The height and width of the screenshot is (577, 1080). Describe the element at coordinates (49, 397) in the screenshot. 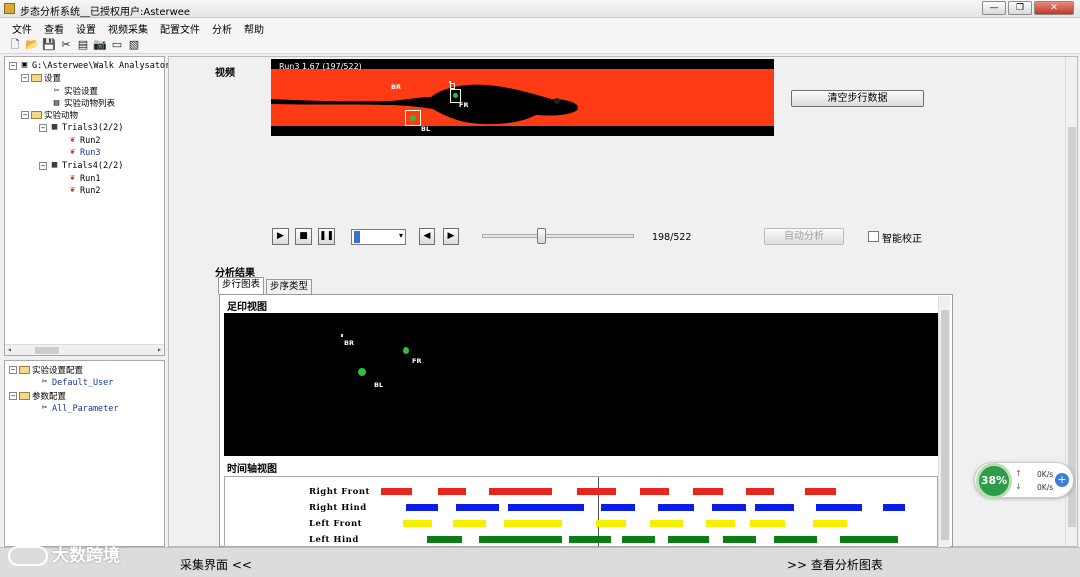

I see `tree-parameter-config-label: 参数配置` at that location.